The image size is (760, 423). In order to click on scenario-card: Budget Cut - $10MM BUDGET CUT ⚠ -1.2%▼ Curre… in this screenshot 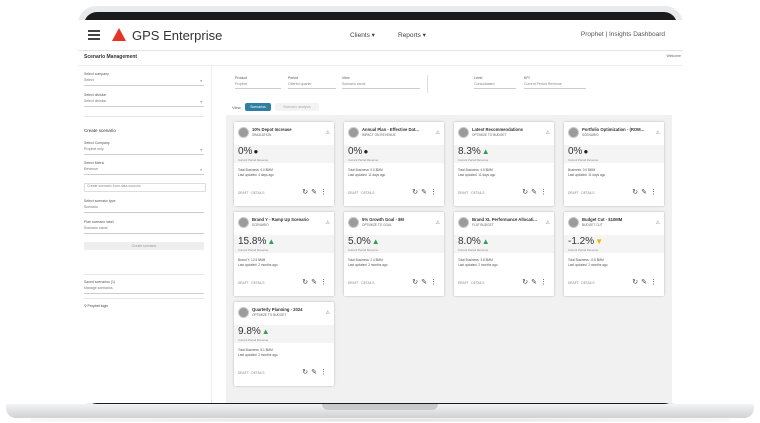, I will do `click(614, 254)`.